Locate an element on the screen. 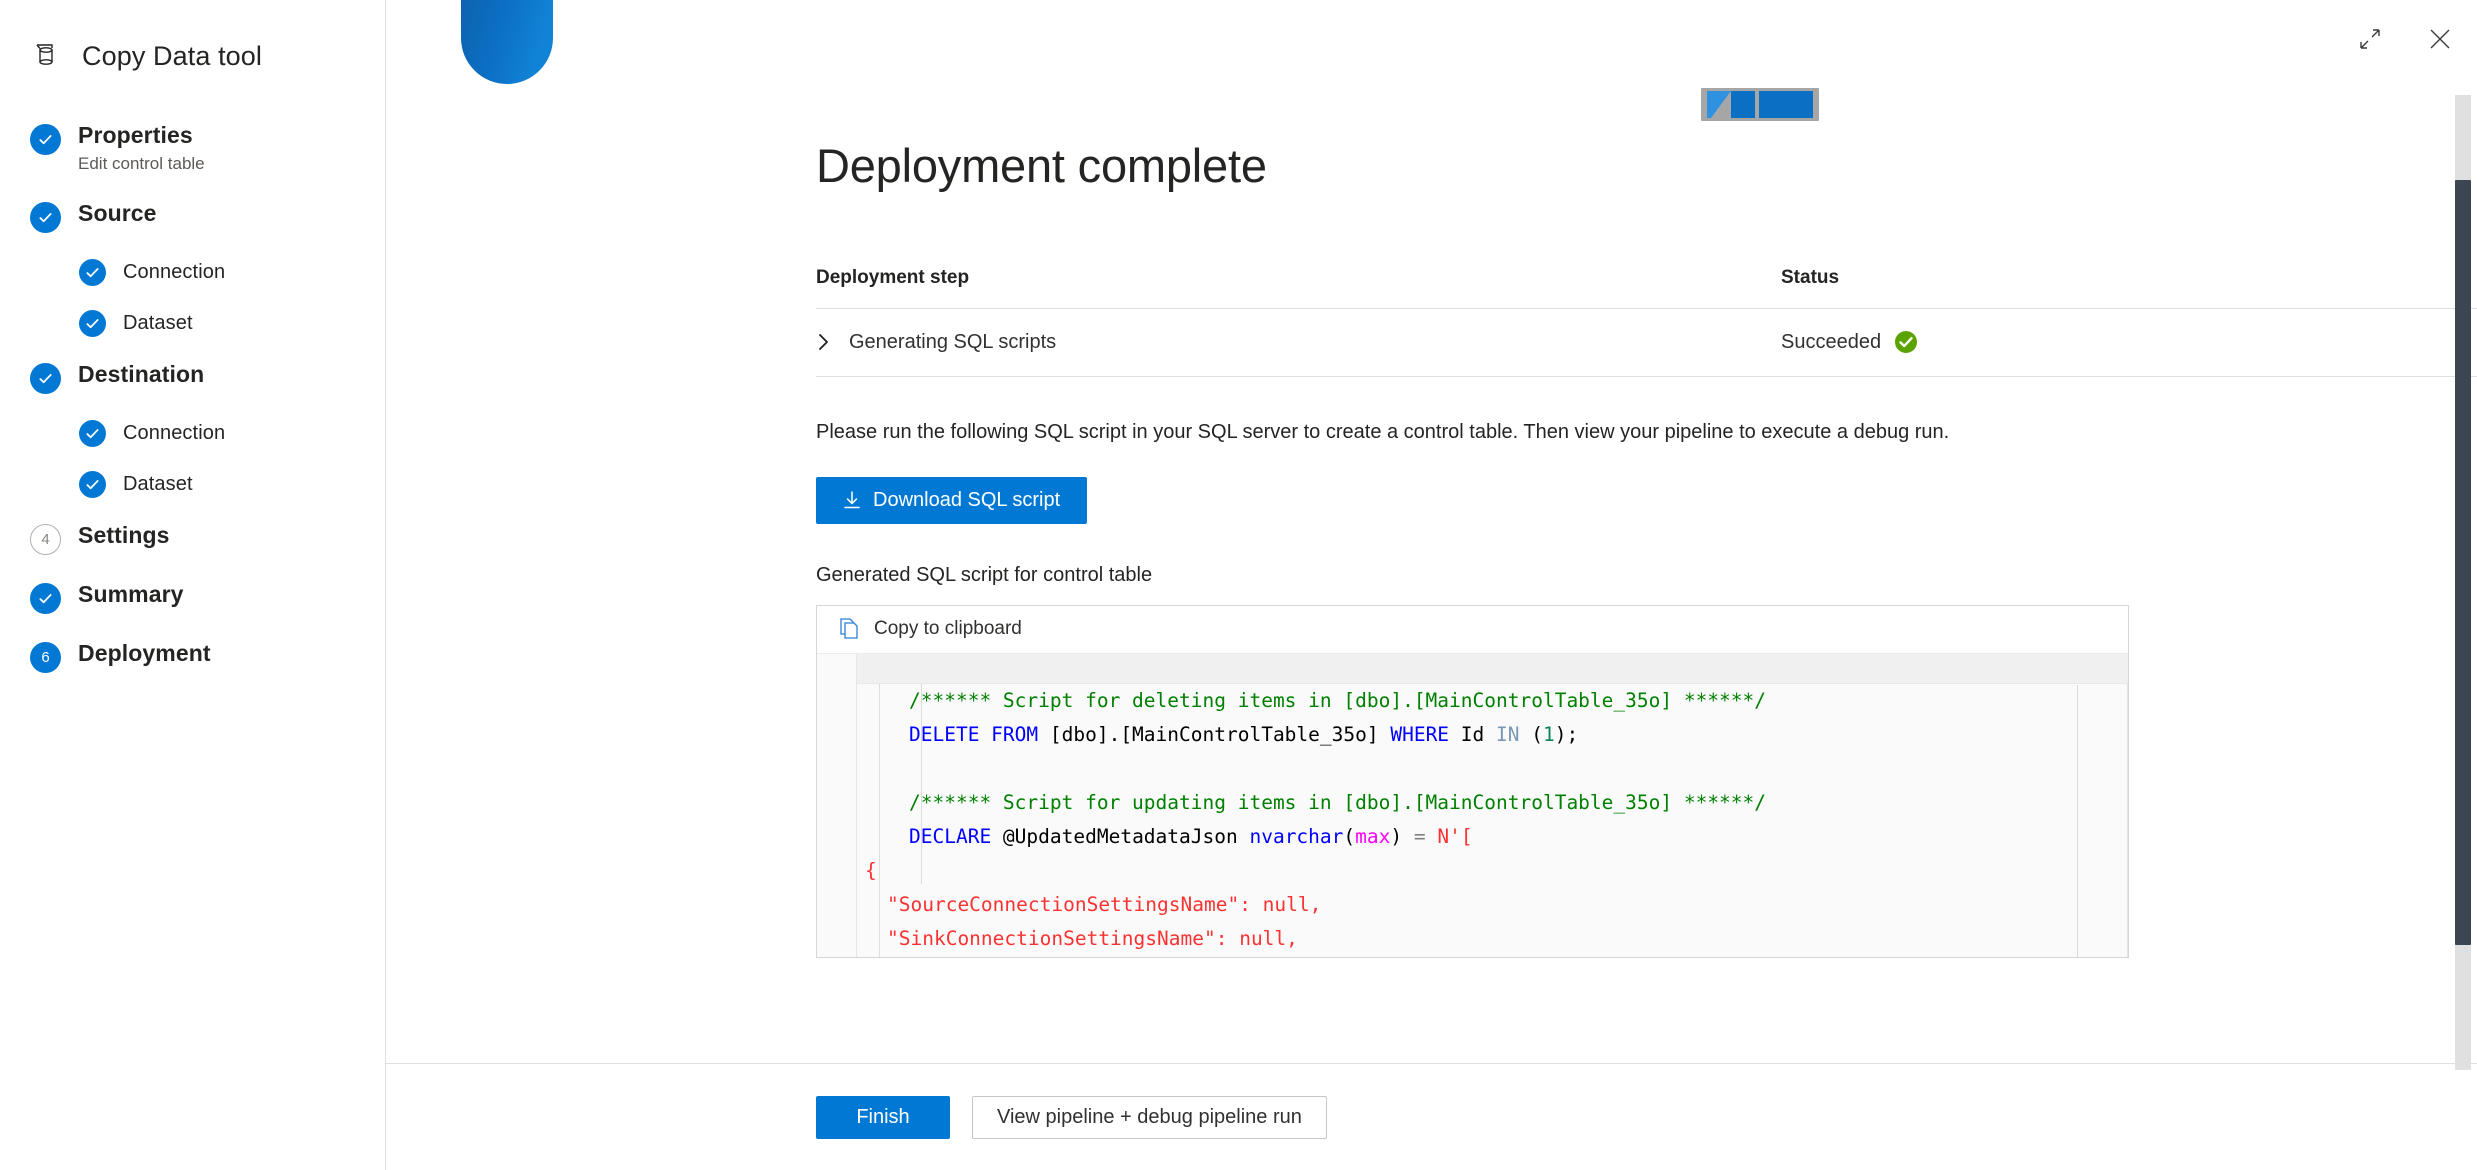 This screenshot has width=2477, height=1170. page-title: Deployment complete is located at coordinates (1041, 165).